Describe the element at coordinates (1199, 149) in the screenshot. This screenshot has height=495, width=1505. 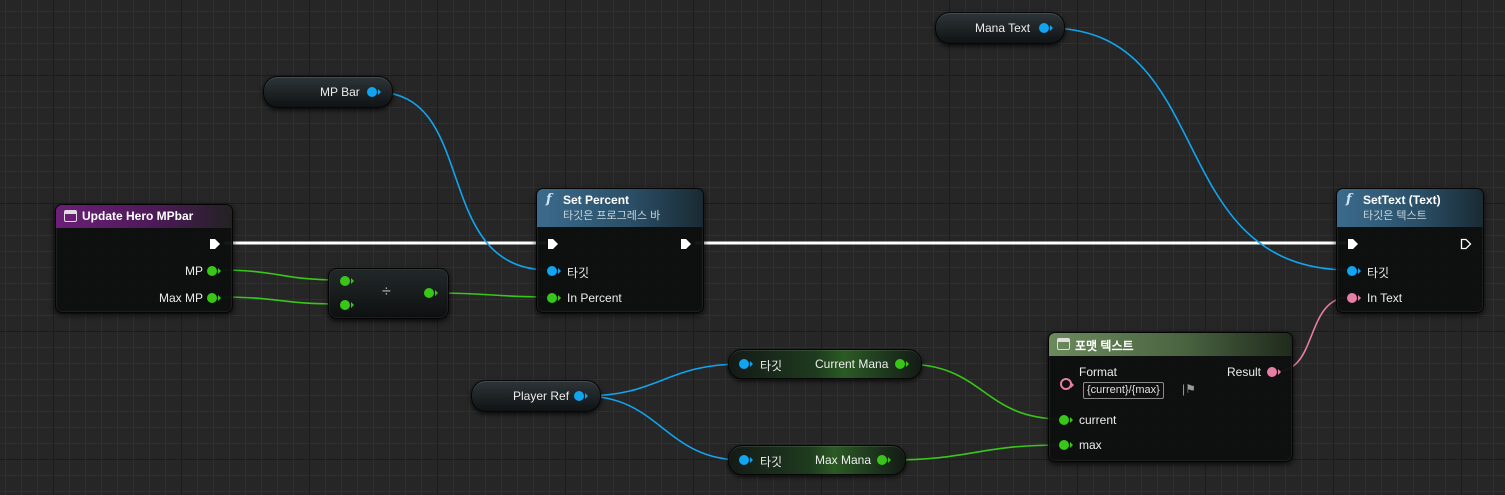
I see `wire-manatext-to-settext-target` at that location.